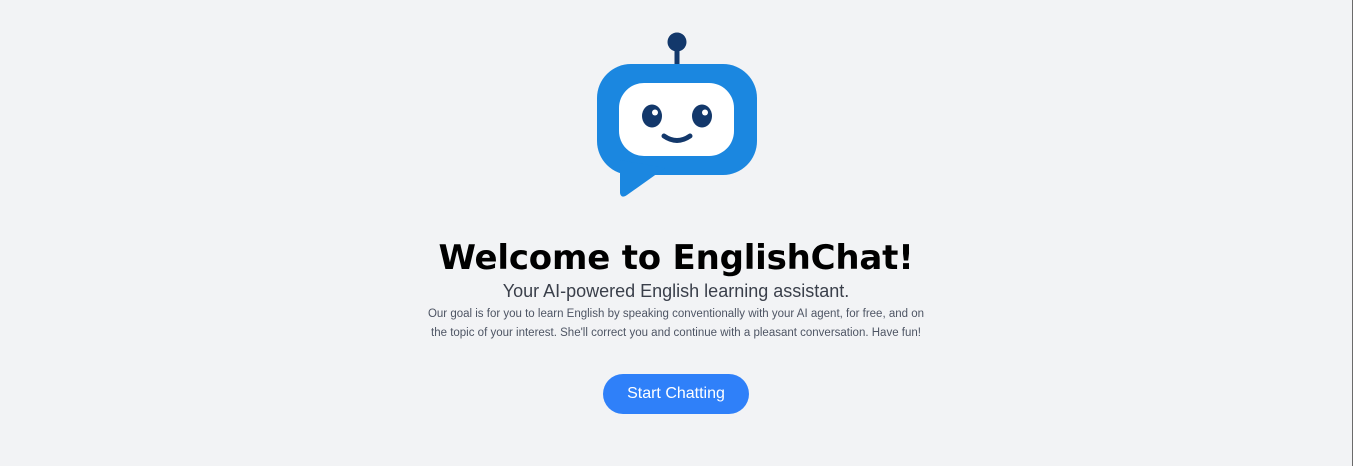 This screenshot has width=1353, height=466. I want to click on robot-right-eye, so click(702, 116).